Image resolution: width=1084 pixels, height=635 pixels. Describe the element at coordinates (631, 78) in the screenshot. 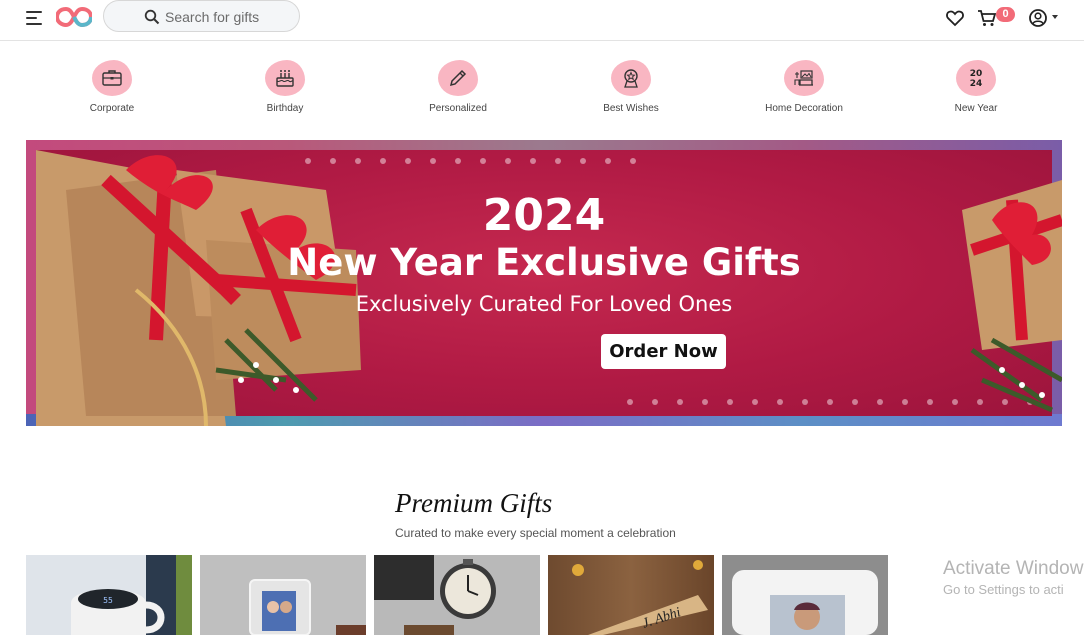

I see `award-icon` at that location.